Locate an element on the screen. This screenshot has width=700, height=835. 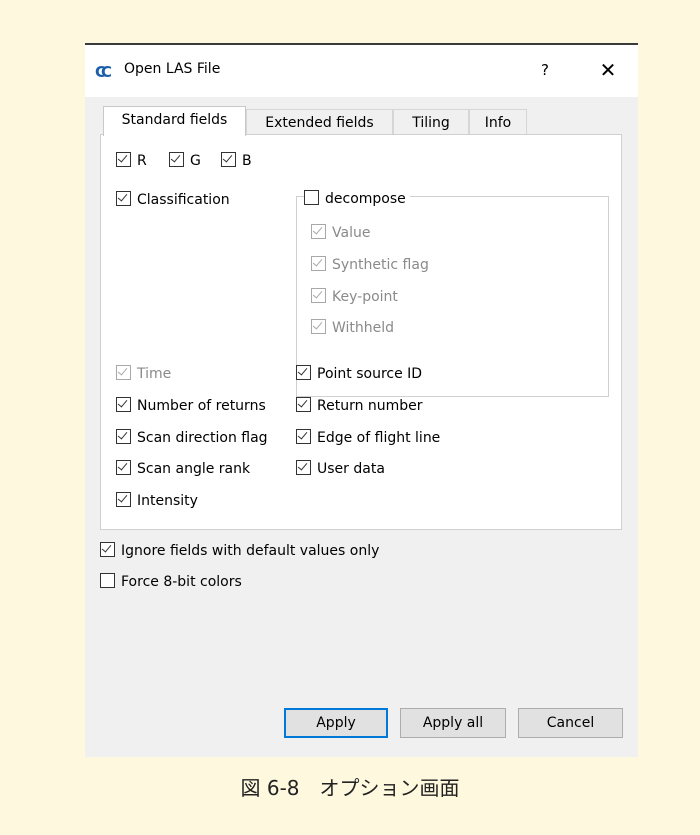
dialog-title: Open LAS File is located at coordinates (172, 69).